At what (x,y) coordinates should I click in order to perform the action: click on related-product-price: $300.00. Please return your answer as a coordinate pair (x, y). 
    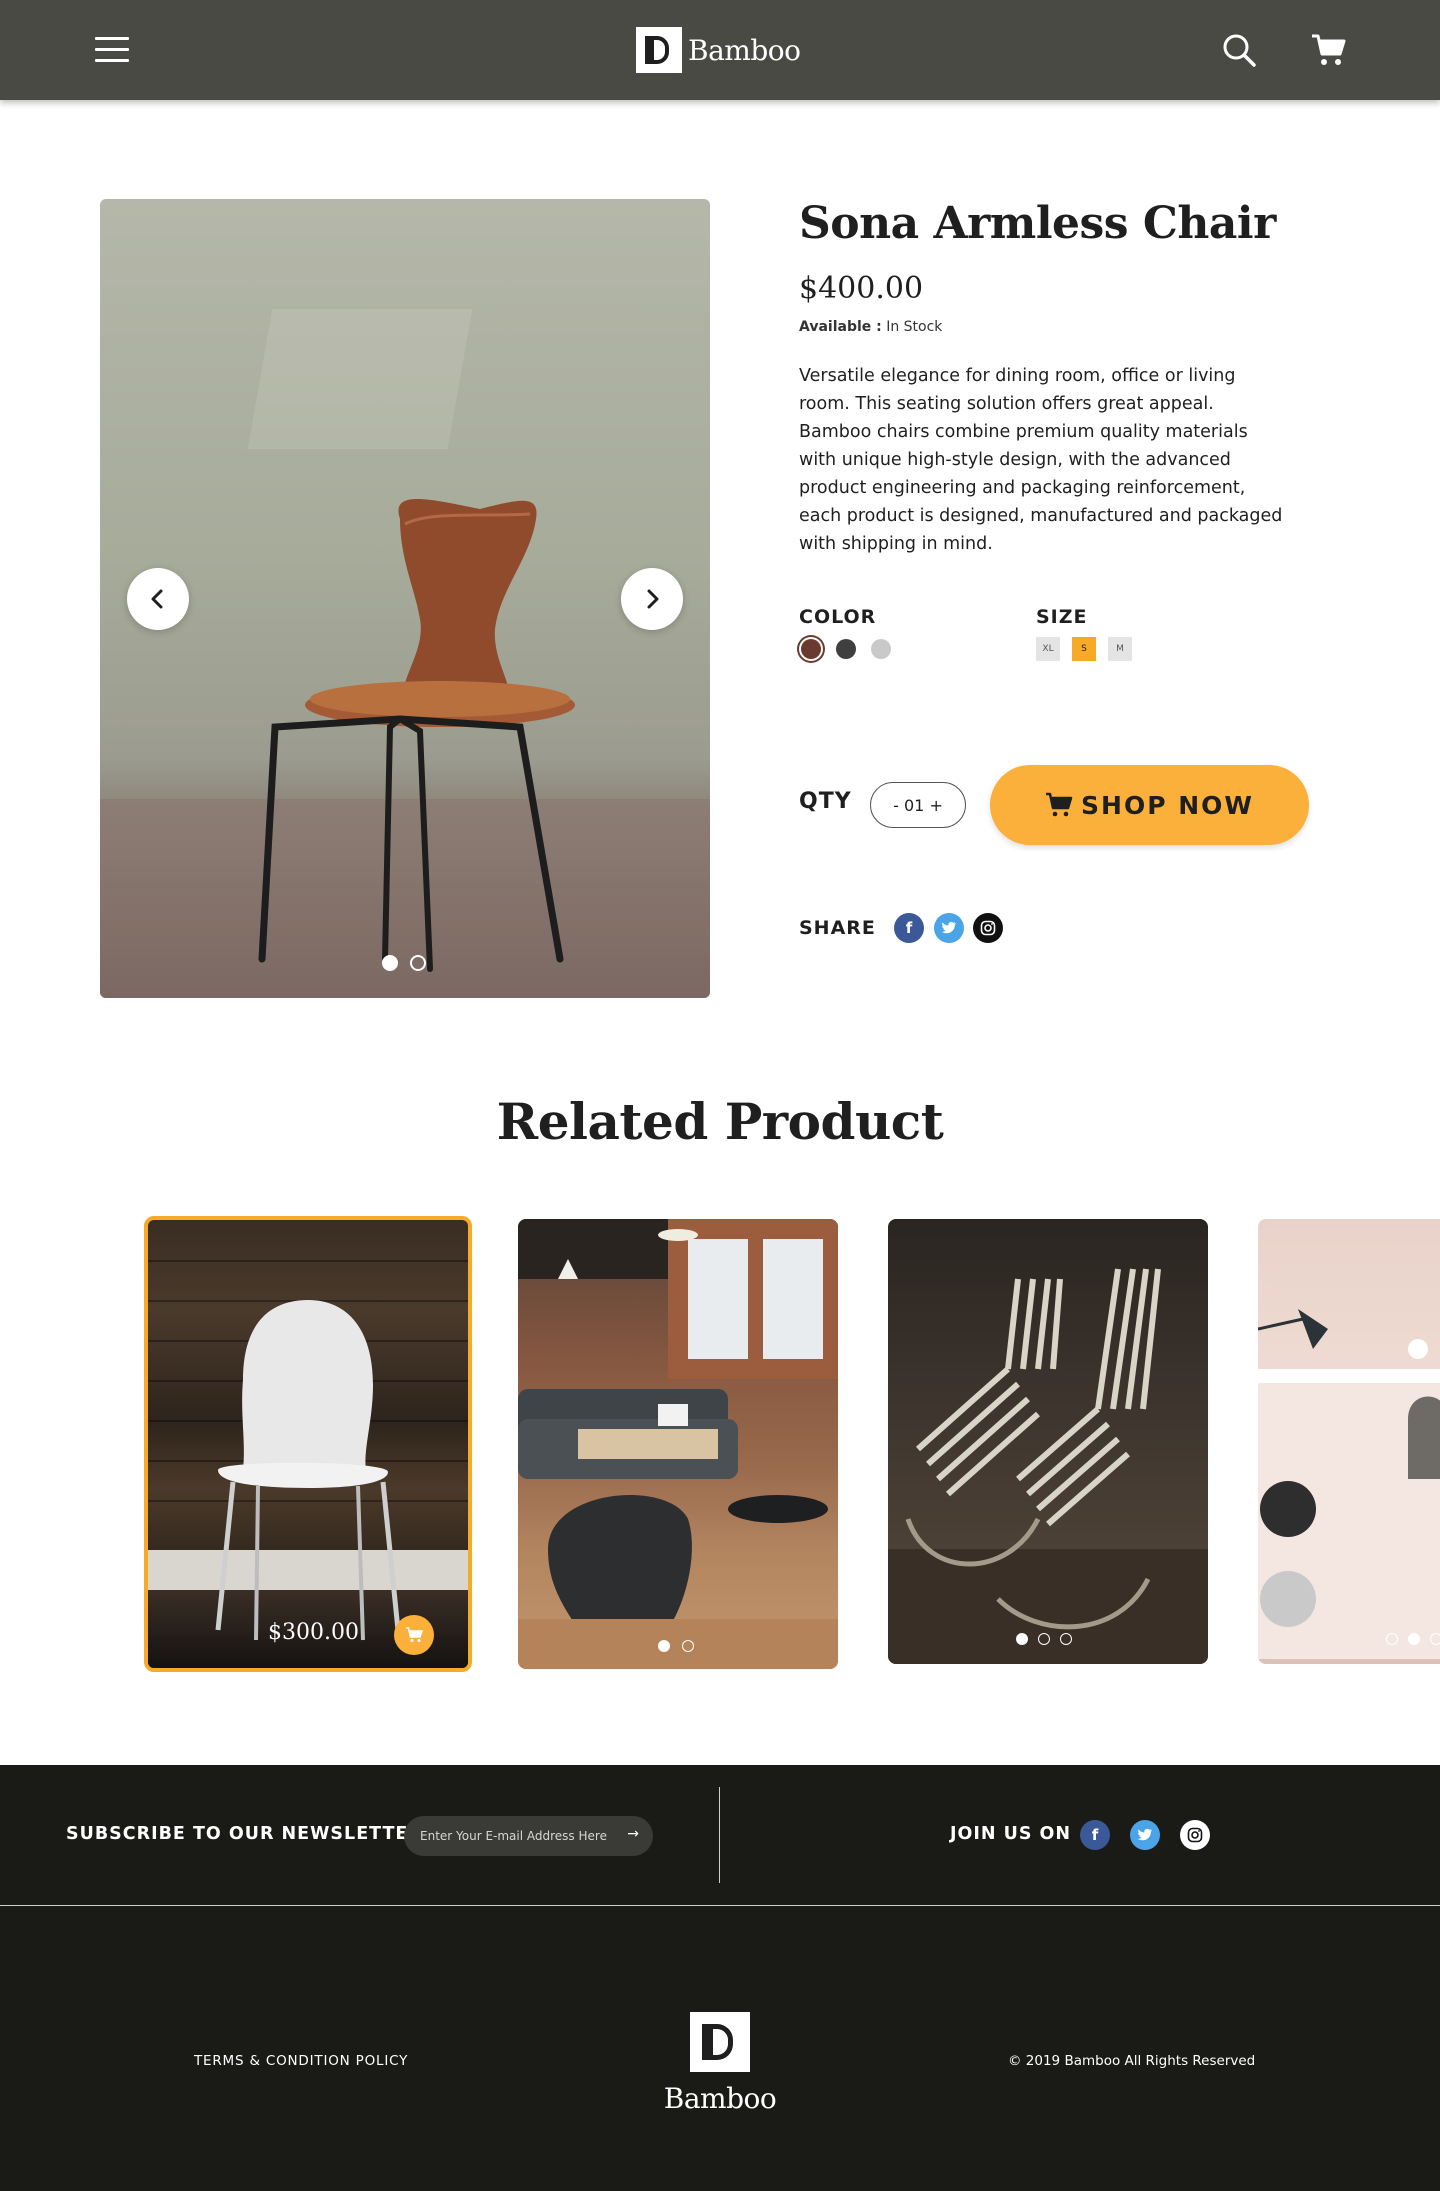
    Looking at the image, I should click on (313, 1632).